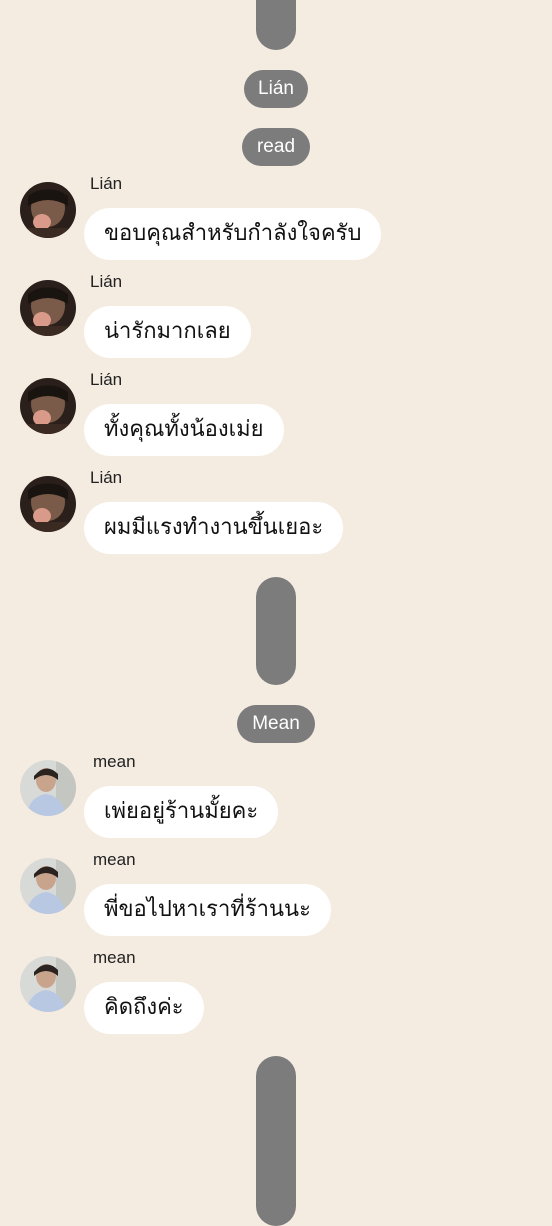 This screenshot has width=552, height=1226. Describe the element at coordinates (276, 147) in the screenshot. I see `read-status-pill: read` at that location.